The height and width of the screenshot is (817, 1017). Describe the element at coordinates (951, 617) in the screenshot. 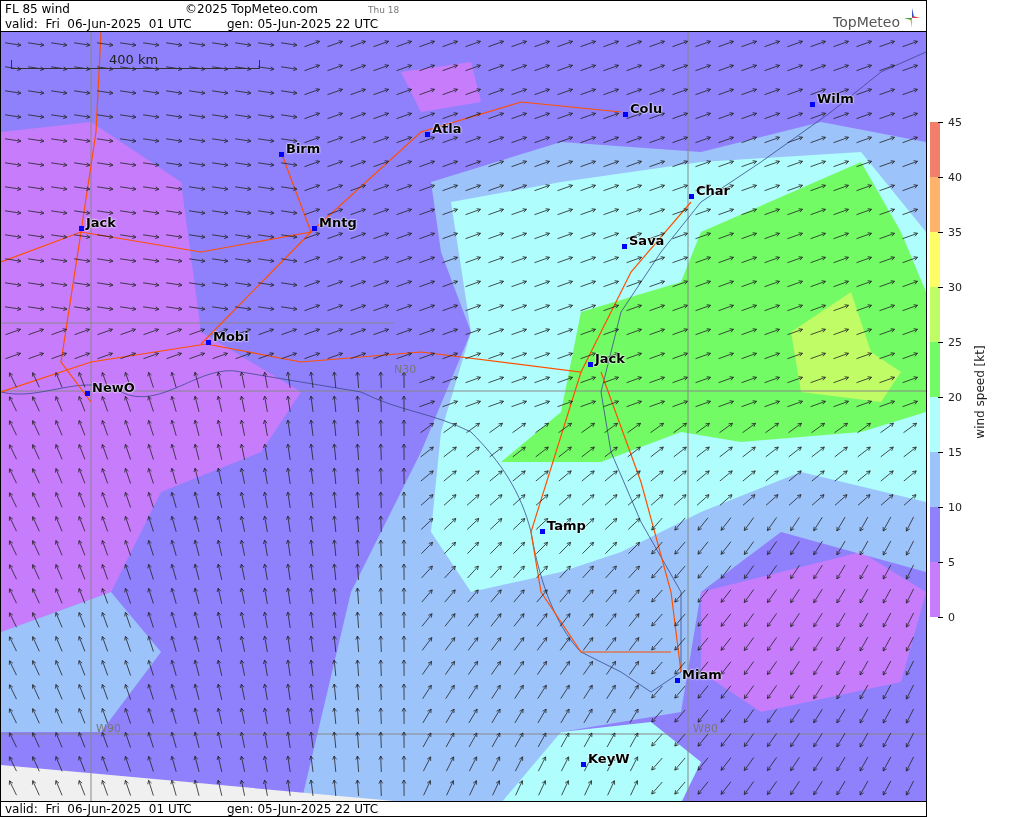

I see `tick-label: 0` at that location.